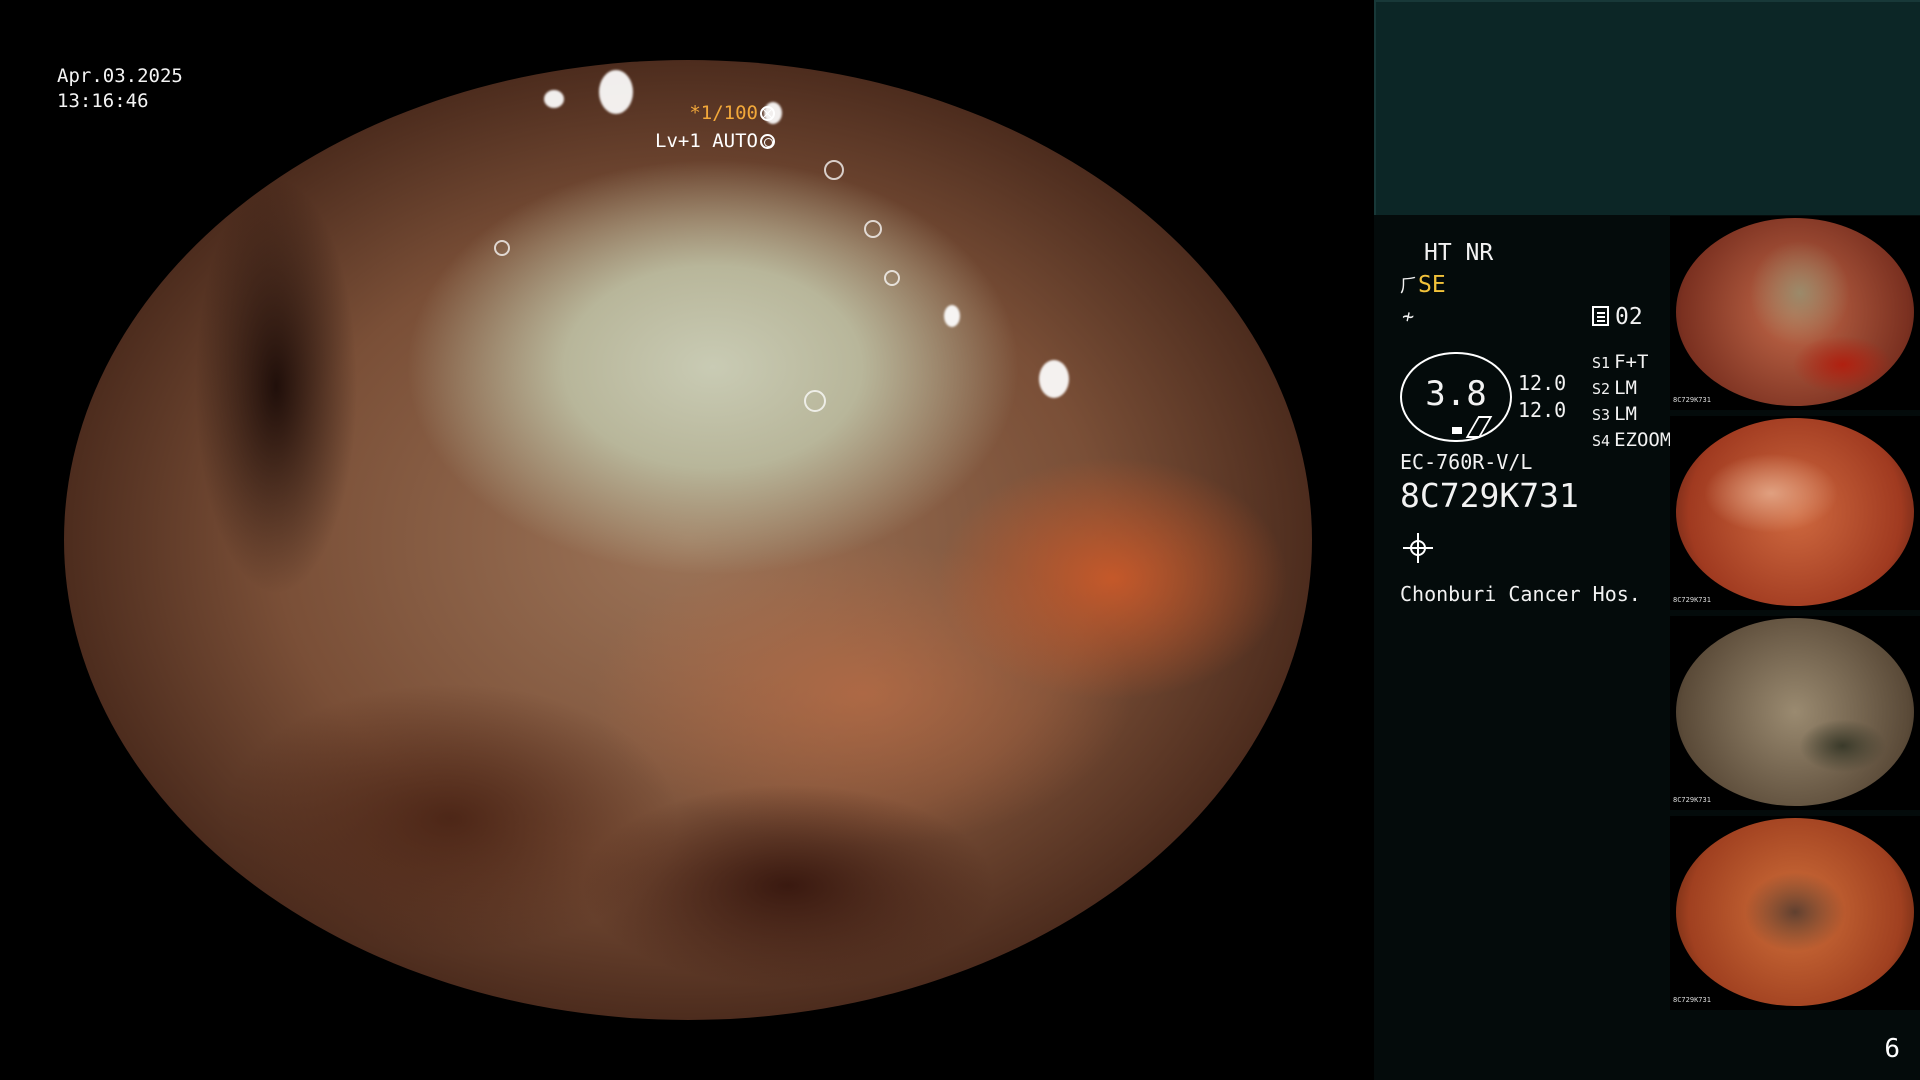 The image size is (1920, 1080). I want to click on gauge-mark, so click(1457, 430).